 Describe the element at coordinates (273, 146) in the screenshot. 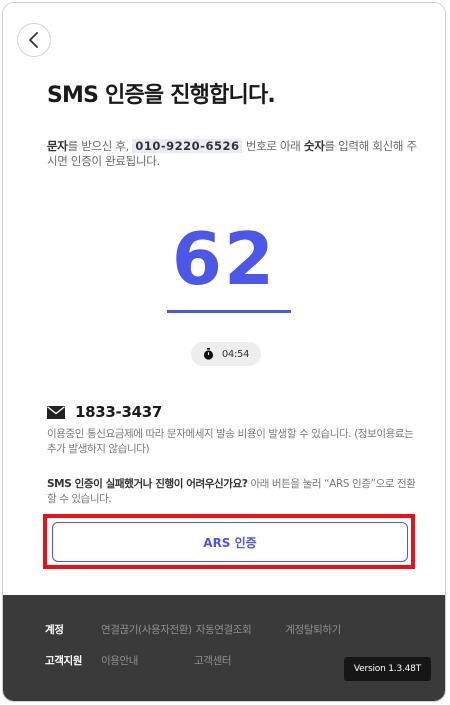

I see `desc-part: 번호로 아래` at that location.